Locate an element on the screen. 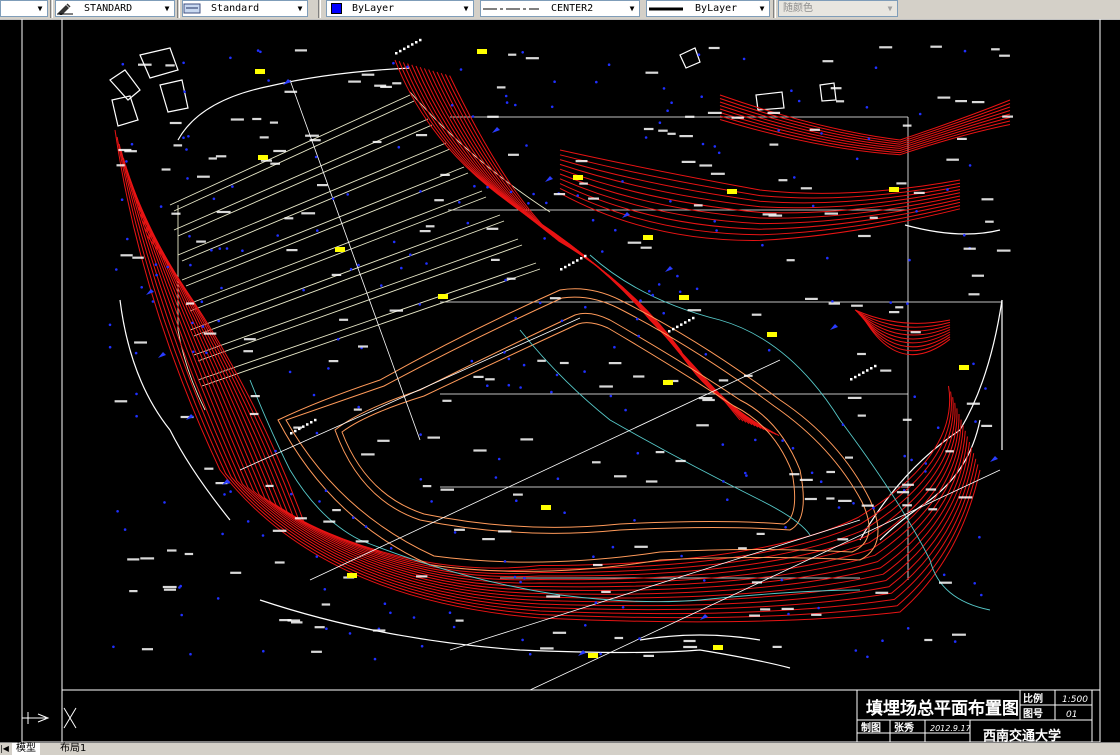 The width and height of the screenshot is (1120, 755). text-style-icon is located at coordinates (65, 9).